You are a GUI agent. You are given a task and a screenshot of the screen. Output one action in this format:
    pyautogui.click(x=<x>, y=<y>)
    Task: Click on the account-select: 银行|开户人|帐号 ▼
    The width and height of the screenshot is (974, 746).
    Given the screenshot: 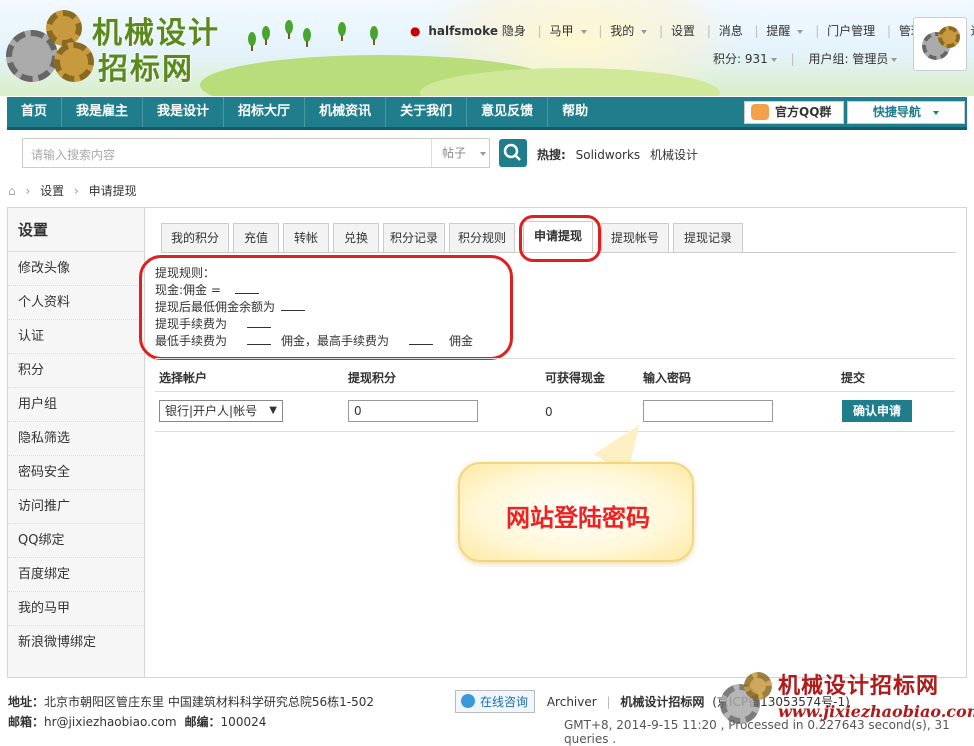 What is the action you would take?
    pyautogui.click(x=221, y=411)
    